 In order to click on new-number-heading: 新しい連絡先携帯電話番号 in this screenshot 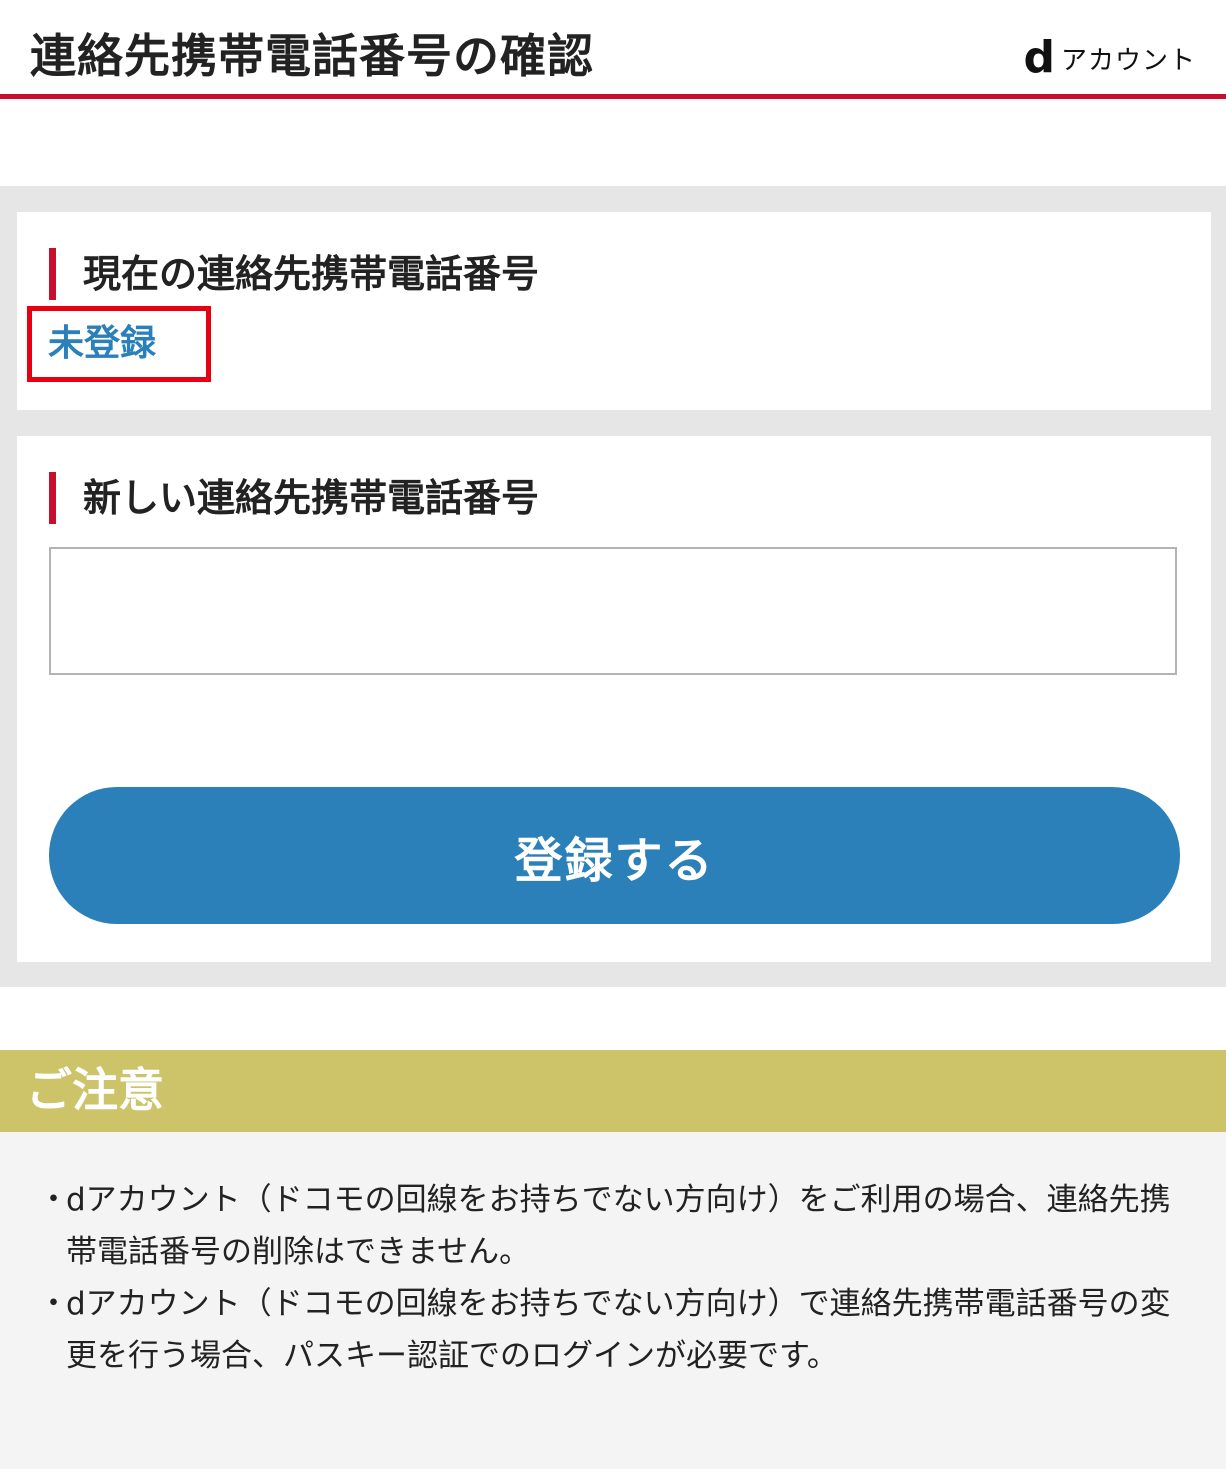, I will do `click(294, 498)`.